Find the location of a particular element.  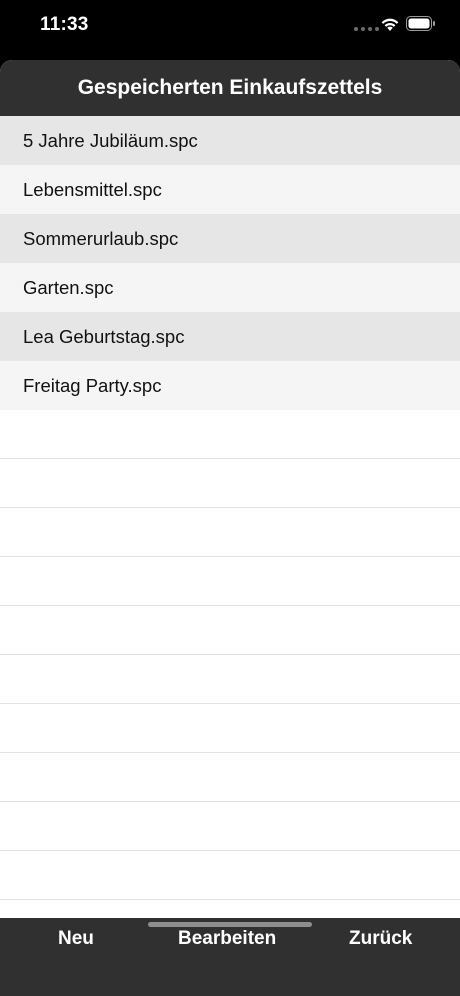

list-item: Lea Geburtstag.spc is located at coordinates (230, 336).